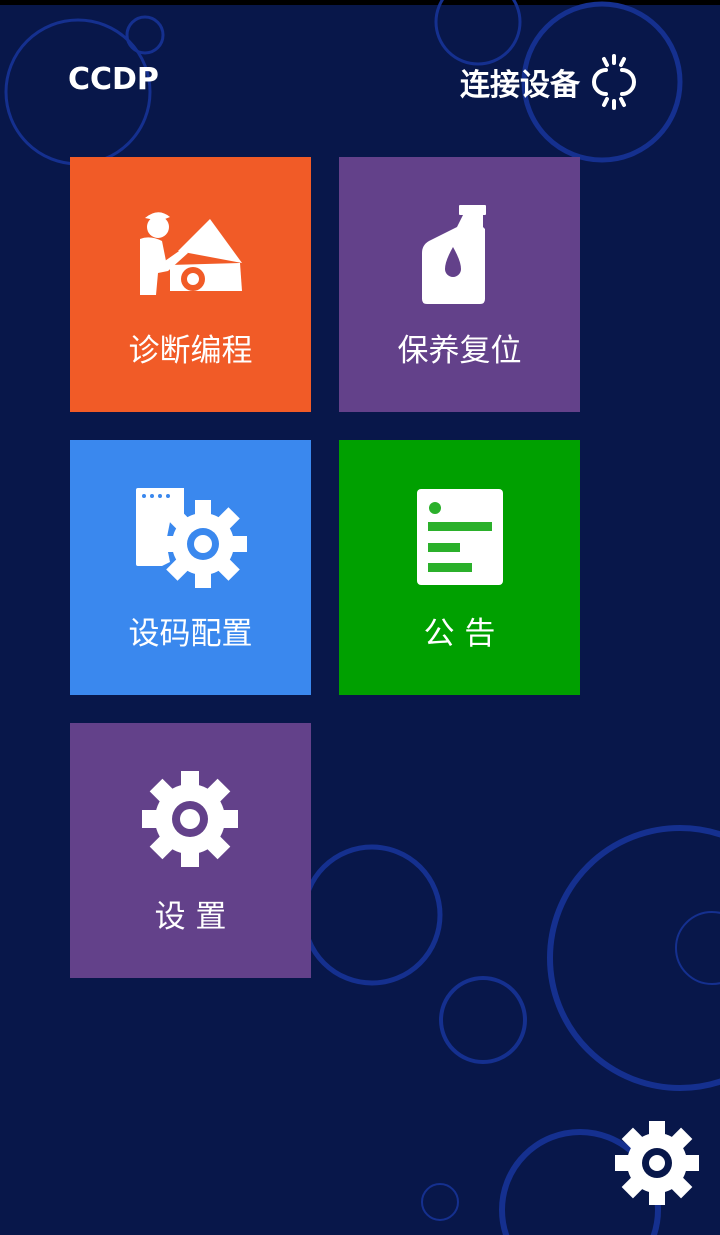 Image resolution: width=720 pixels, height=1235 pixels. I want to click on tile-announcements: 公 告, so click(459, 567).